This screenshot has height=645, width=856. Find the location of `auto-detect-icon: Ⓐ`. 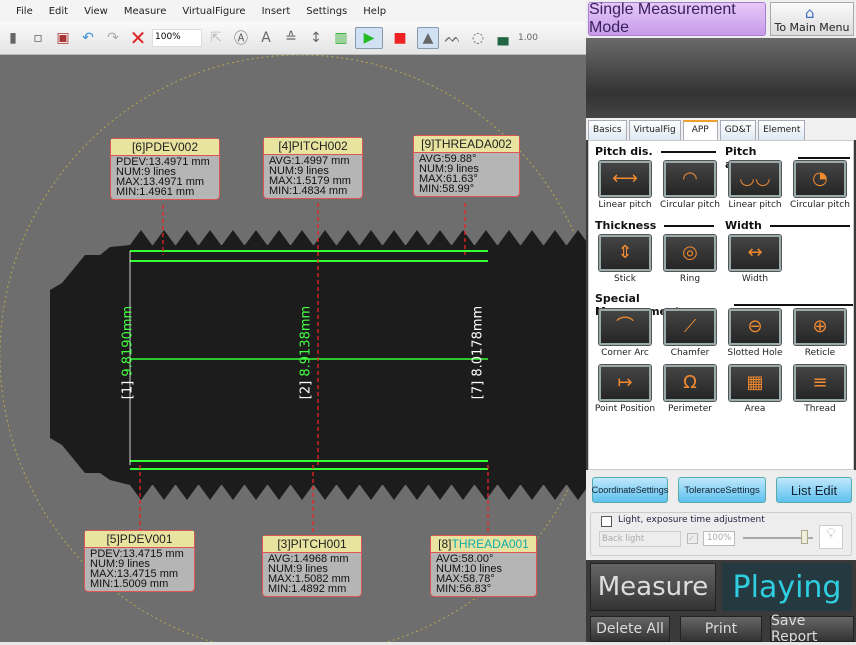

auto-detect-icon: Ⓐ is located at coordinates (241, 38).